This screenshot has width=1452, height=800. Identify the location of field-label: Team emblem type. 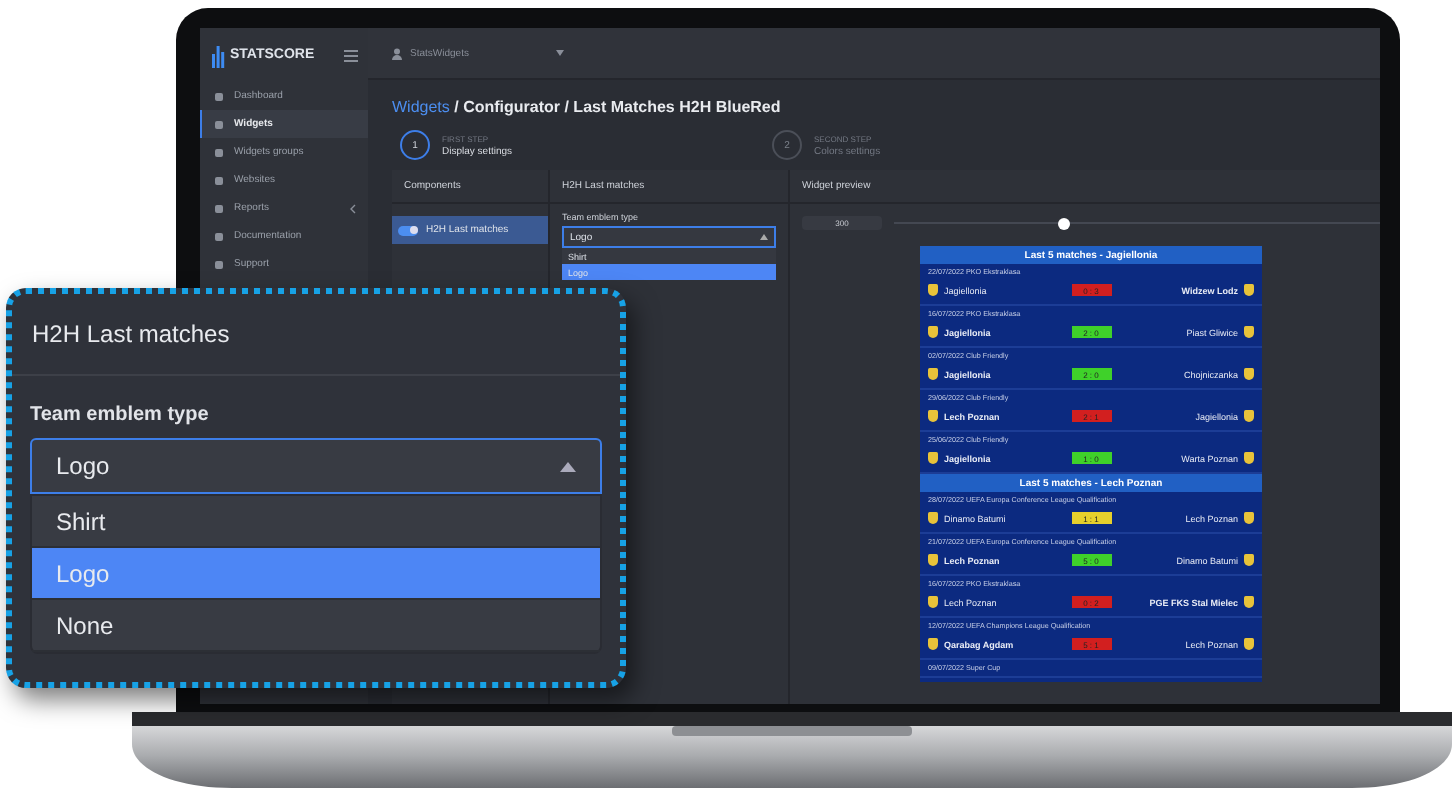
(120, 415).